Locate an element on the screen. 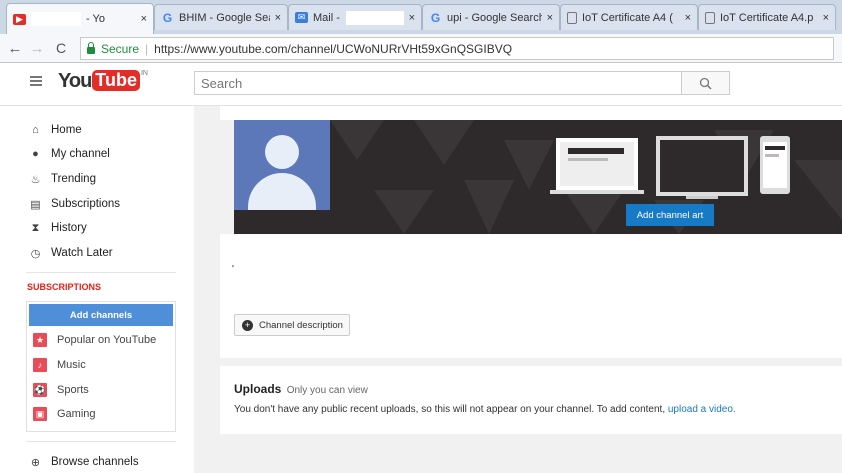 This screenshot has height=473, width=842. channel-description-button: + Channel description is located at coordinates (292, 325).